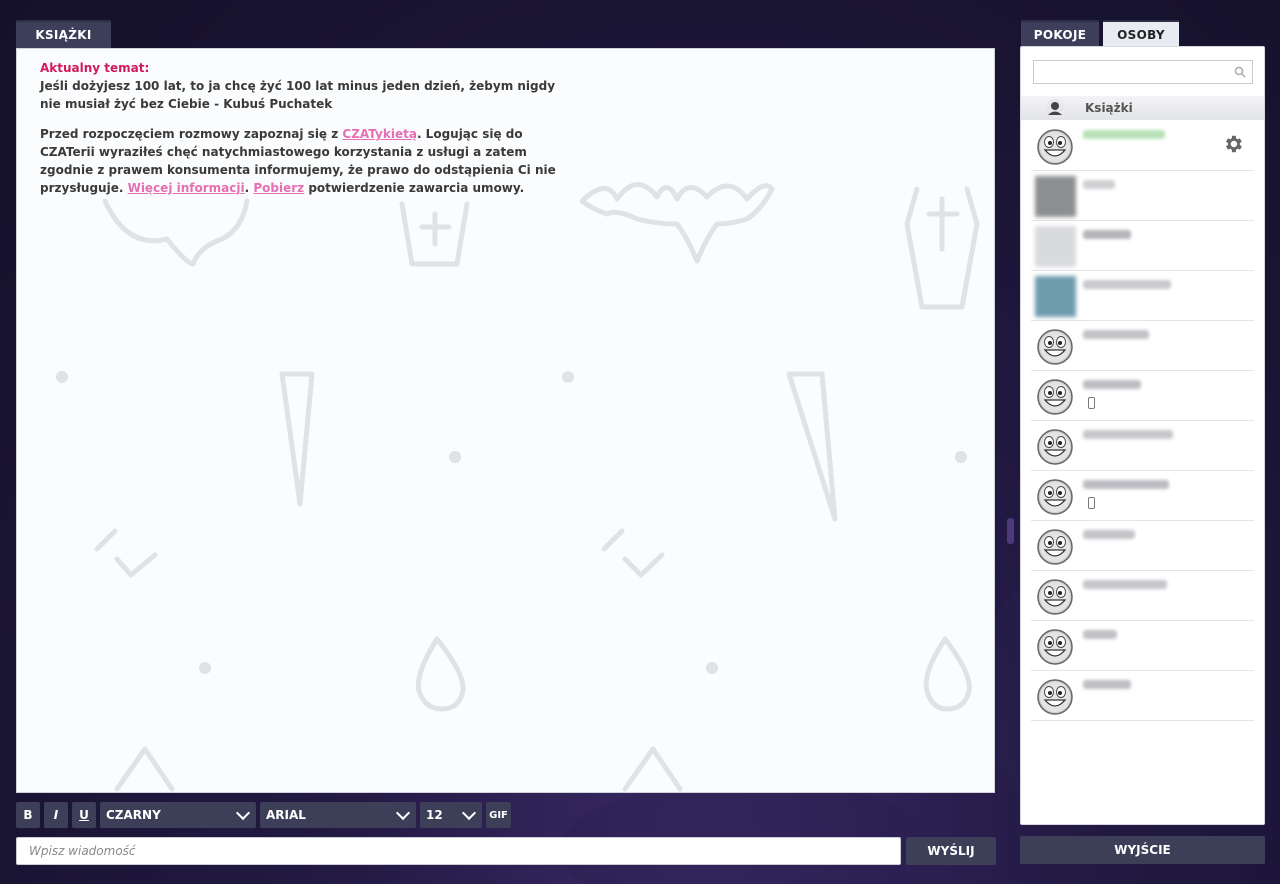 Image resolution: width=1280 pixels, height=884 pixels. I want to click on size-select-value: 12, so click(434, 815).